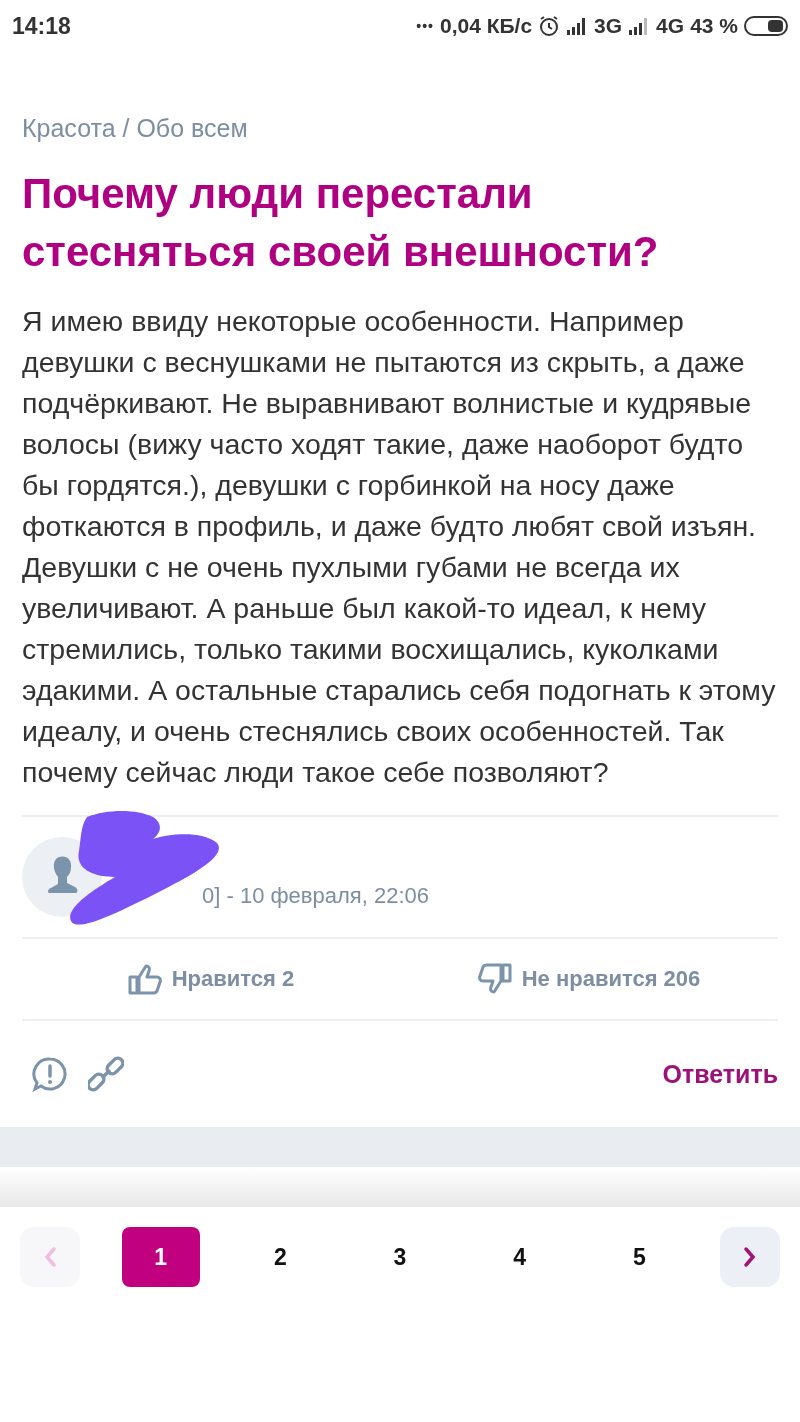 This screenshot has width=800, height=1422. What do you see at coordinates (720, 1074) in the screenshot?
I see `reply-button: Ответить` at bounding box center [720, 1074].